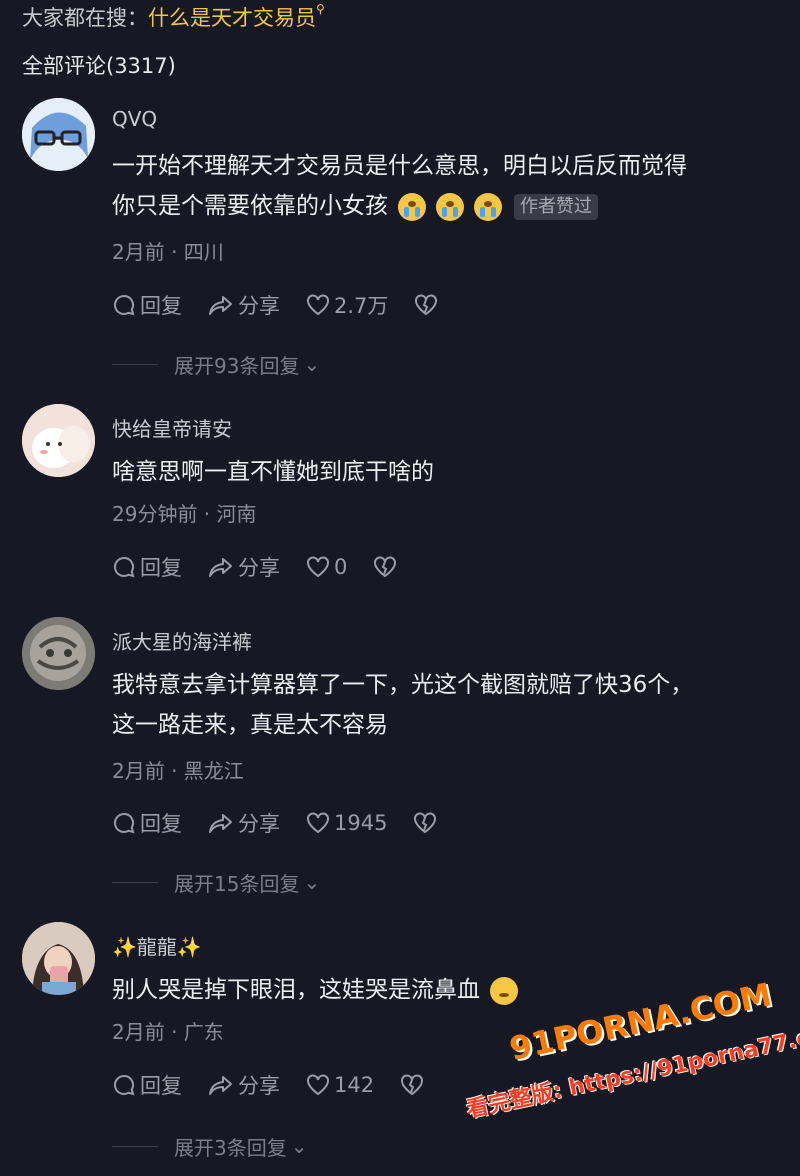  I want to click on comments-count: 全部评论(3317), so click(99, 66).